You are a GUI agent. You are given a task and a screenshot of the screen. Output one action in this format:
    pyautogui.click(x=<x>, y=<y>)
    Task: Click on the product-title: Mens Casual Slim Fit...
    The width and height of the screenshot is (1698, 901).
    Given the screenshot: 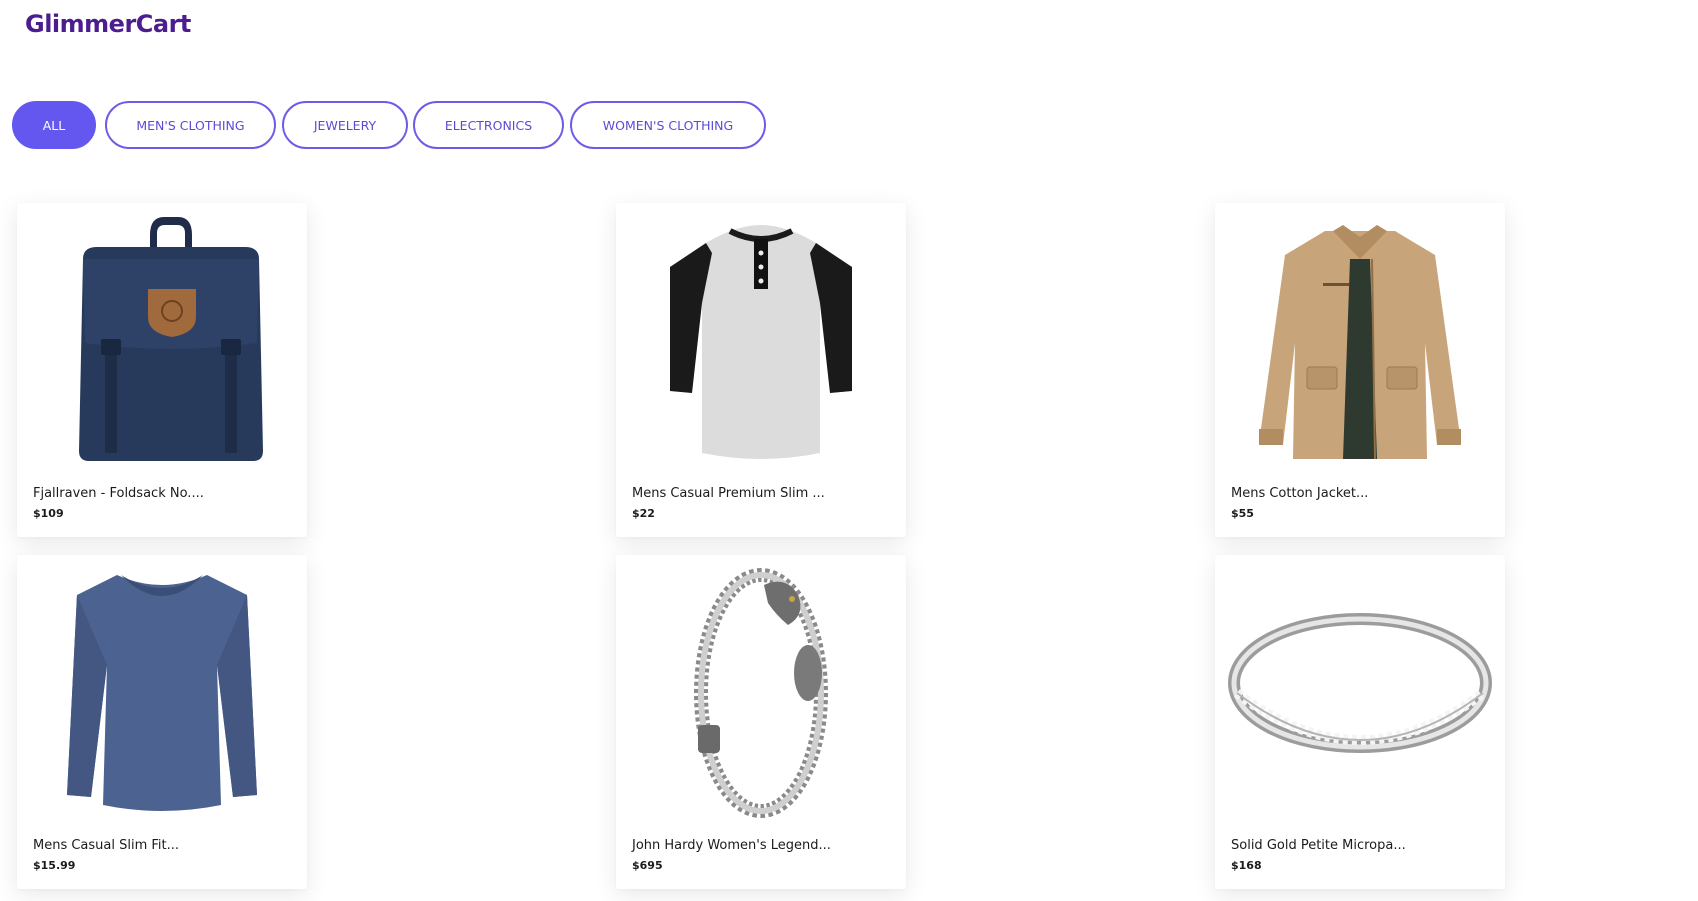 What is the action you would take?
    pyautogui.click(x=106, y=845)
    